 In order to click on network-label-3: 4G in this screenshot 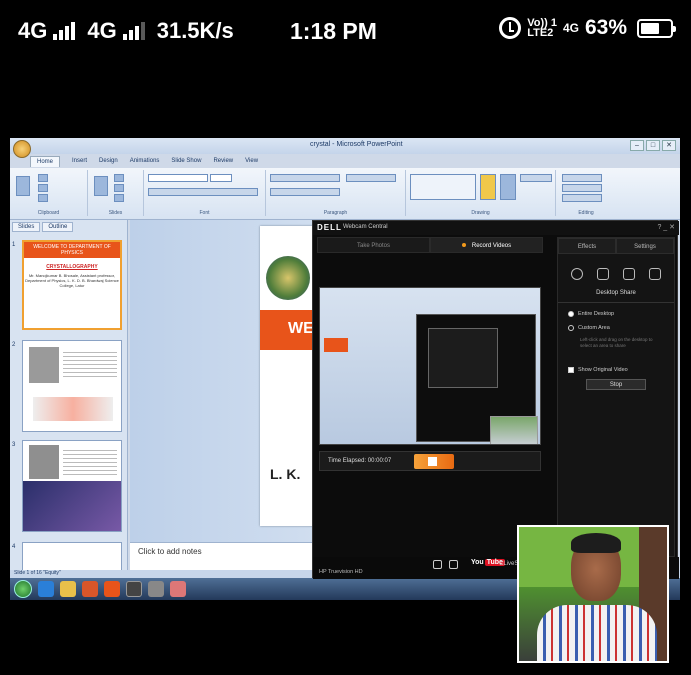, I will do `click(570, 28)`.